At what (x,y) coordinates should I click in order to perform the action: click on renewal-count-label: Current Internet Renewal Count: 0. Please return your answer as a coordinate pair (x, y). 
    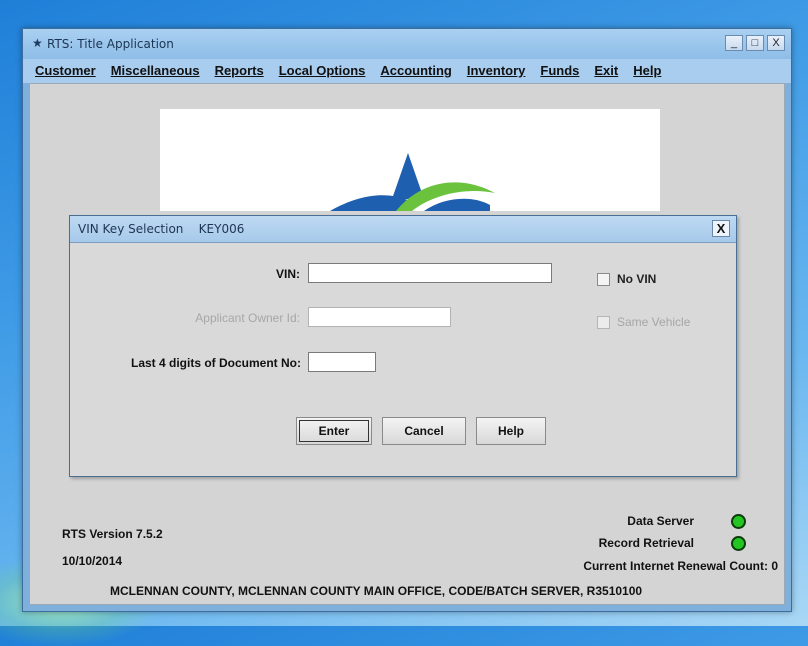
    Looking at the image, I should click on (680, 566).